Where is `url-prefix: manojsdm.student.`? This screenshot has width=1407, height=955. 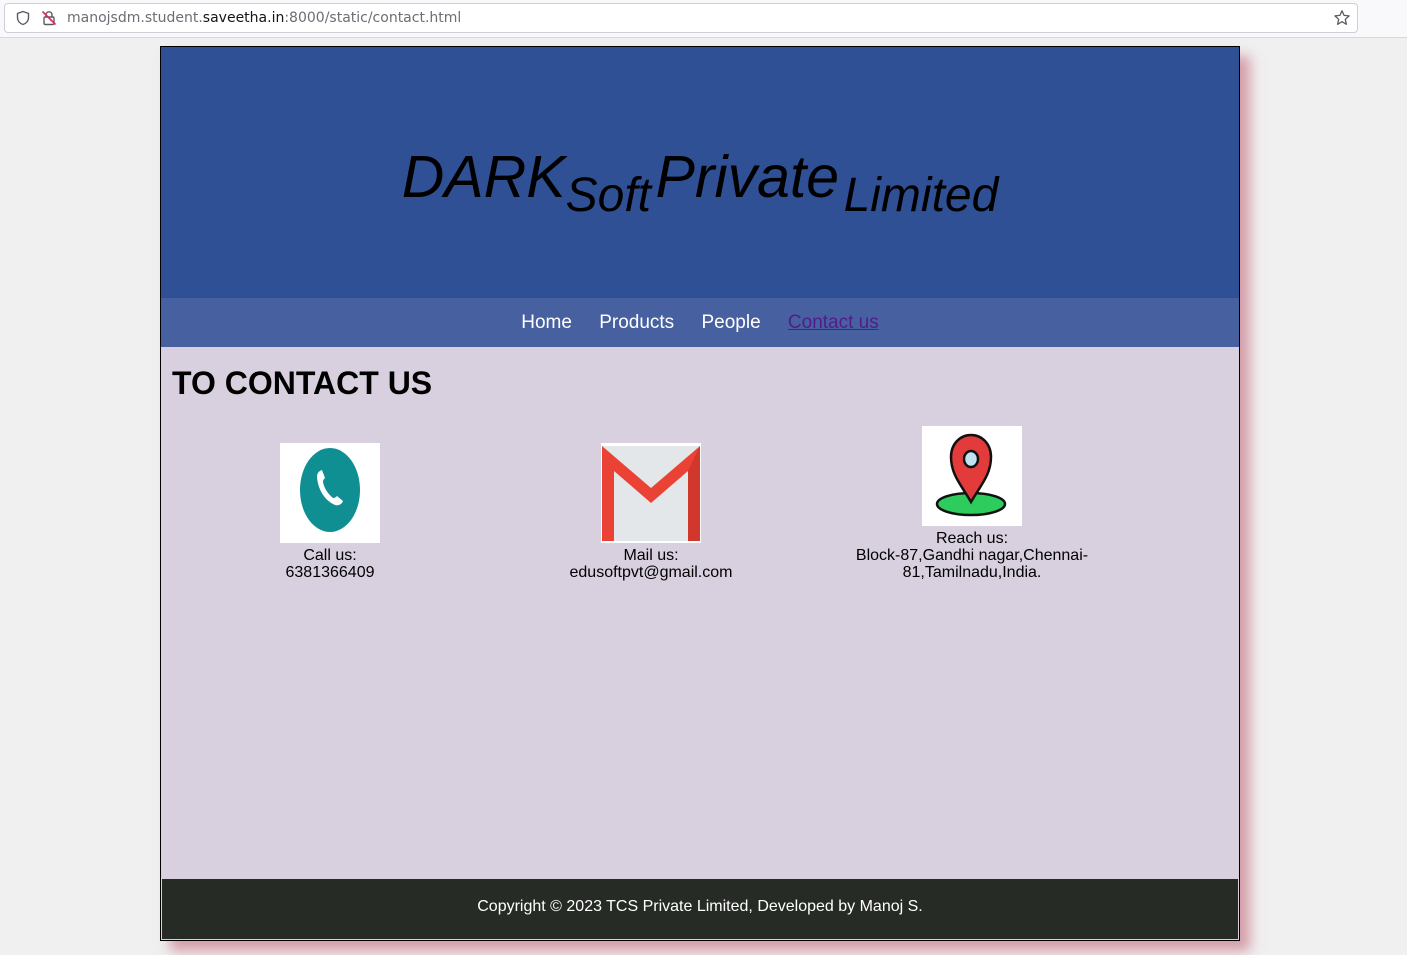 url-prefix: manojsdm.student. is located at coordinates (135, 18).